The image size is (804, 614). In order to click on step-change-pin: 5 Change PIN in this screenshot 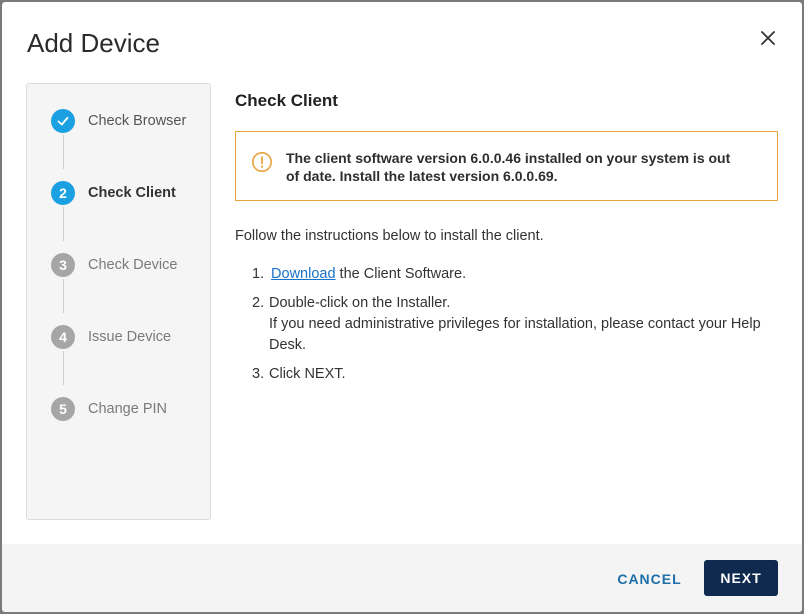, I will do `click(109, 409)`.